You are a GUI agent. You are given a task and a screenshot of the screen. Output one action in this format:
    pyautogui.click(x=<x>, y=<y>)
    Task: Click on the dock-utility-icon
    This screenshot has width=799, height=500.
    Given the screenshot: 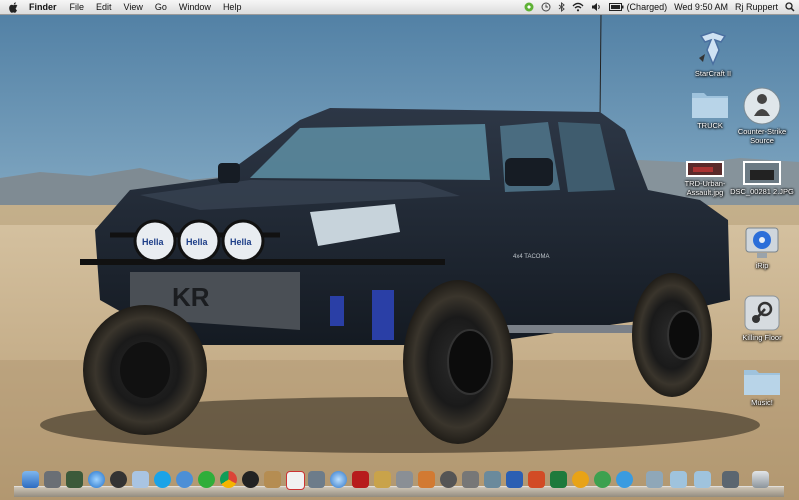 What is the action you would take?
    pyautogui.click(x=470, y=479)
    